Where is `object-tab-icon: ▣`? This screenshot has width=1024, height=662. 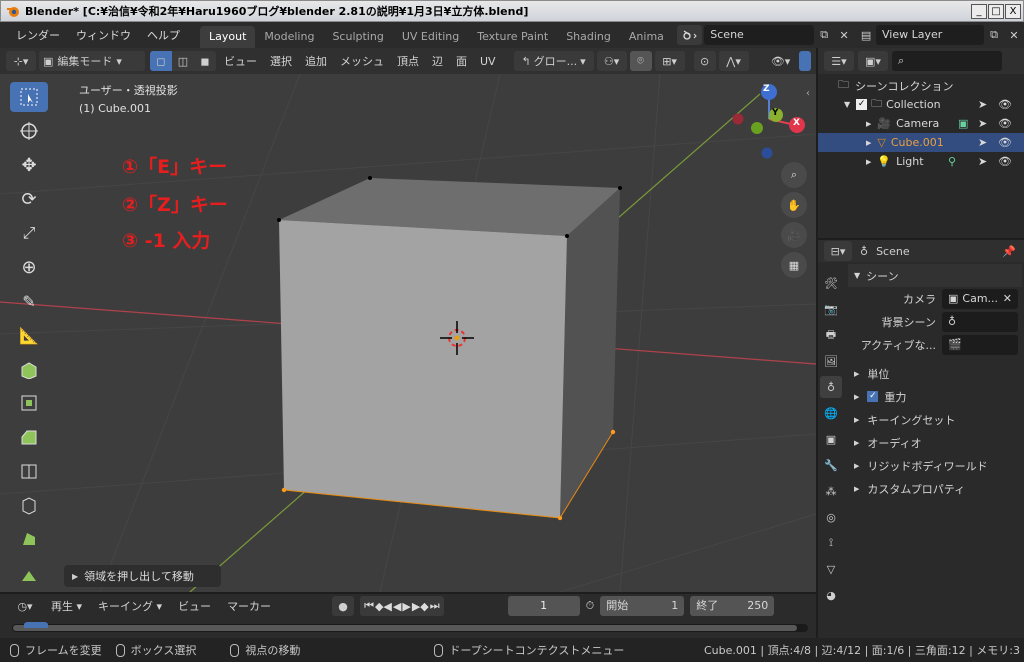
object-tab-icon: ▣ is located at coordinates (831, 439).